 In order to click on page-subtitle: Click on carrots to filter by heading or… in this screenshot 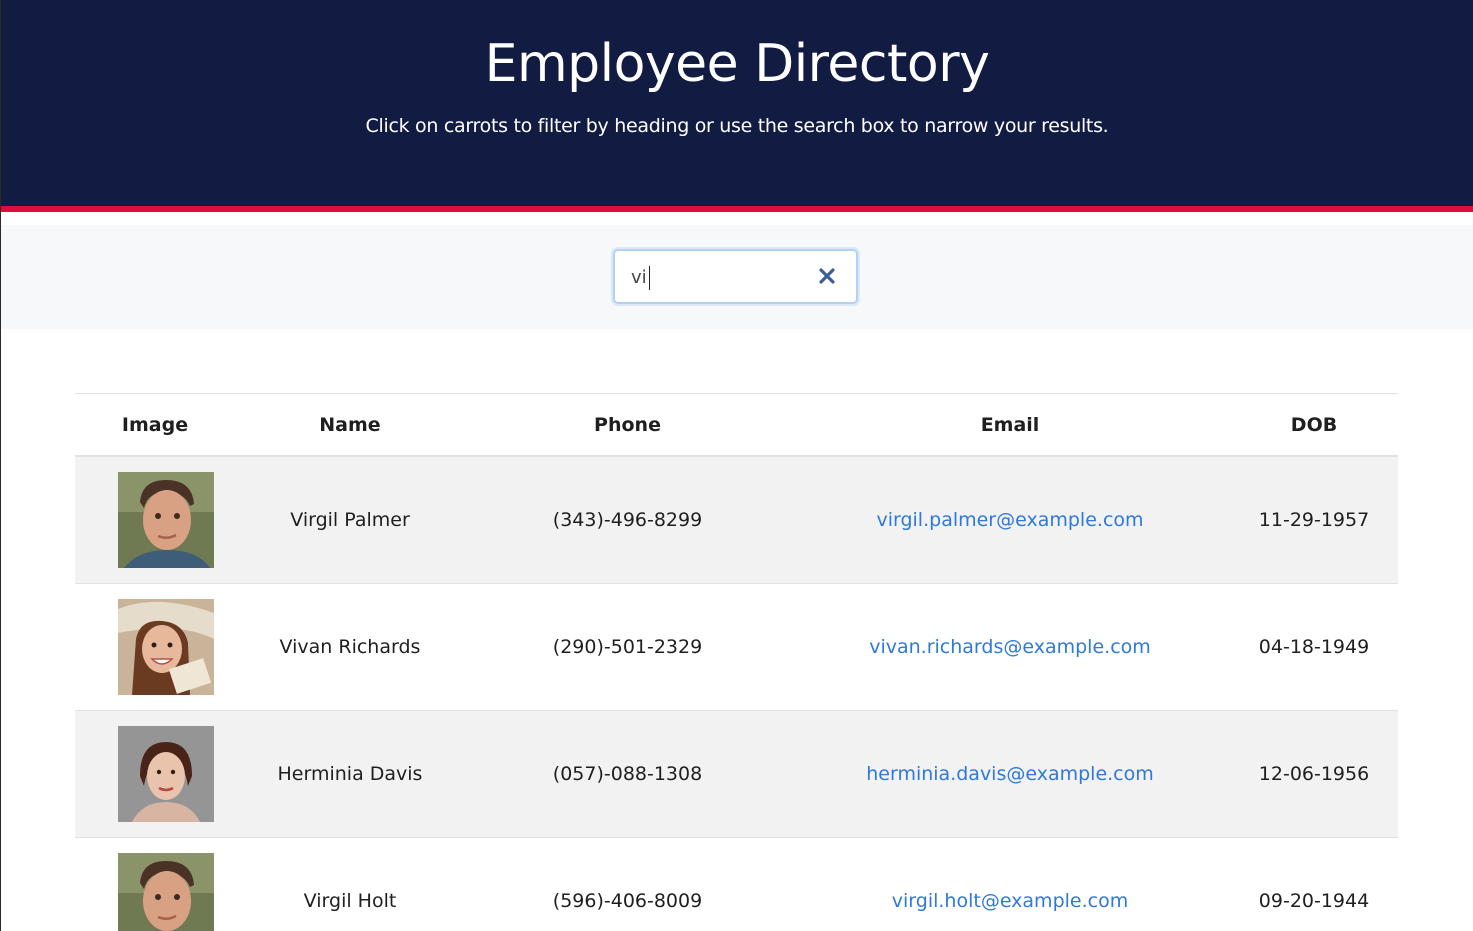, I will do `click(737, 126)`.